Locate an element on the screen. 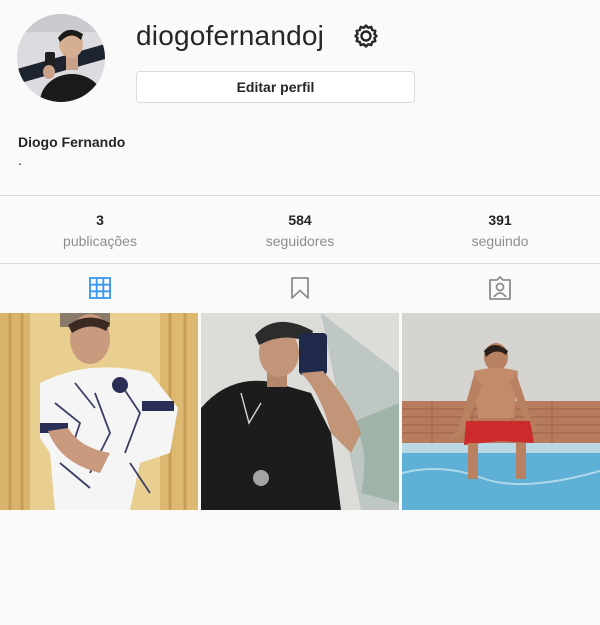 The image size is (600, 625). grid-icon is located at coordinates (100, 288).